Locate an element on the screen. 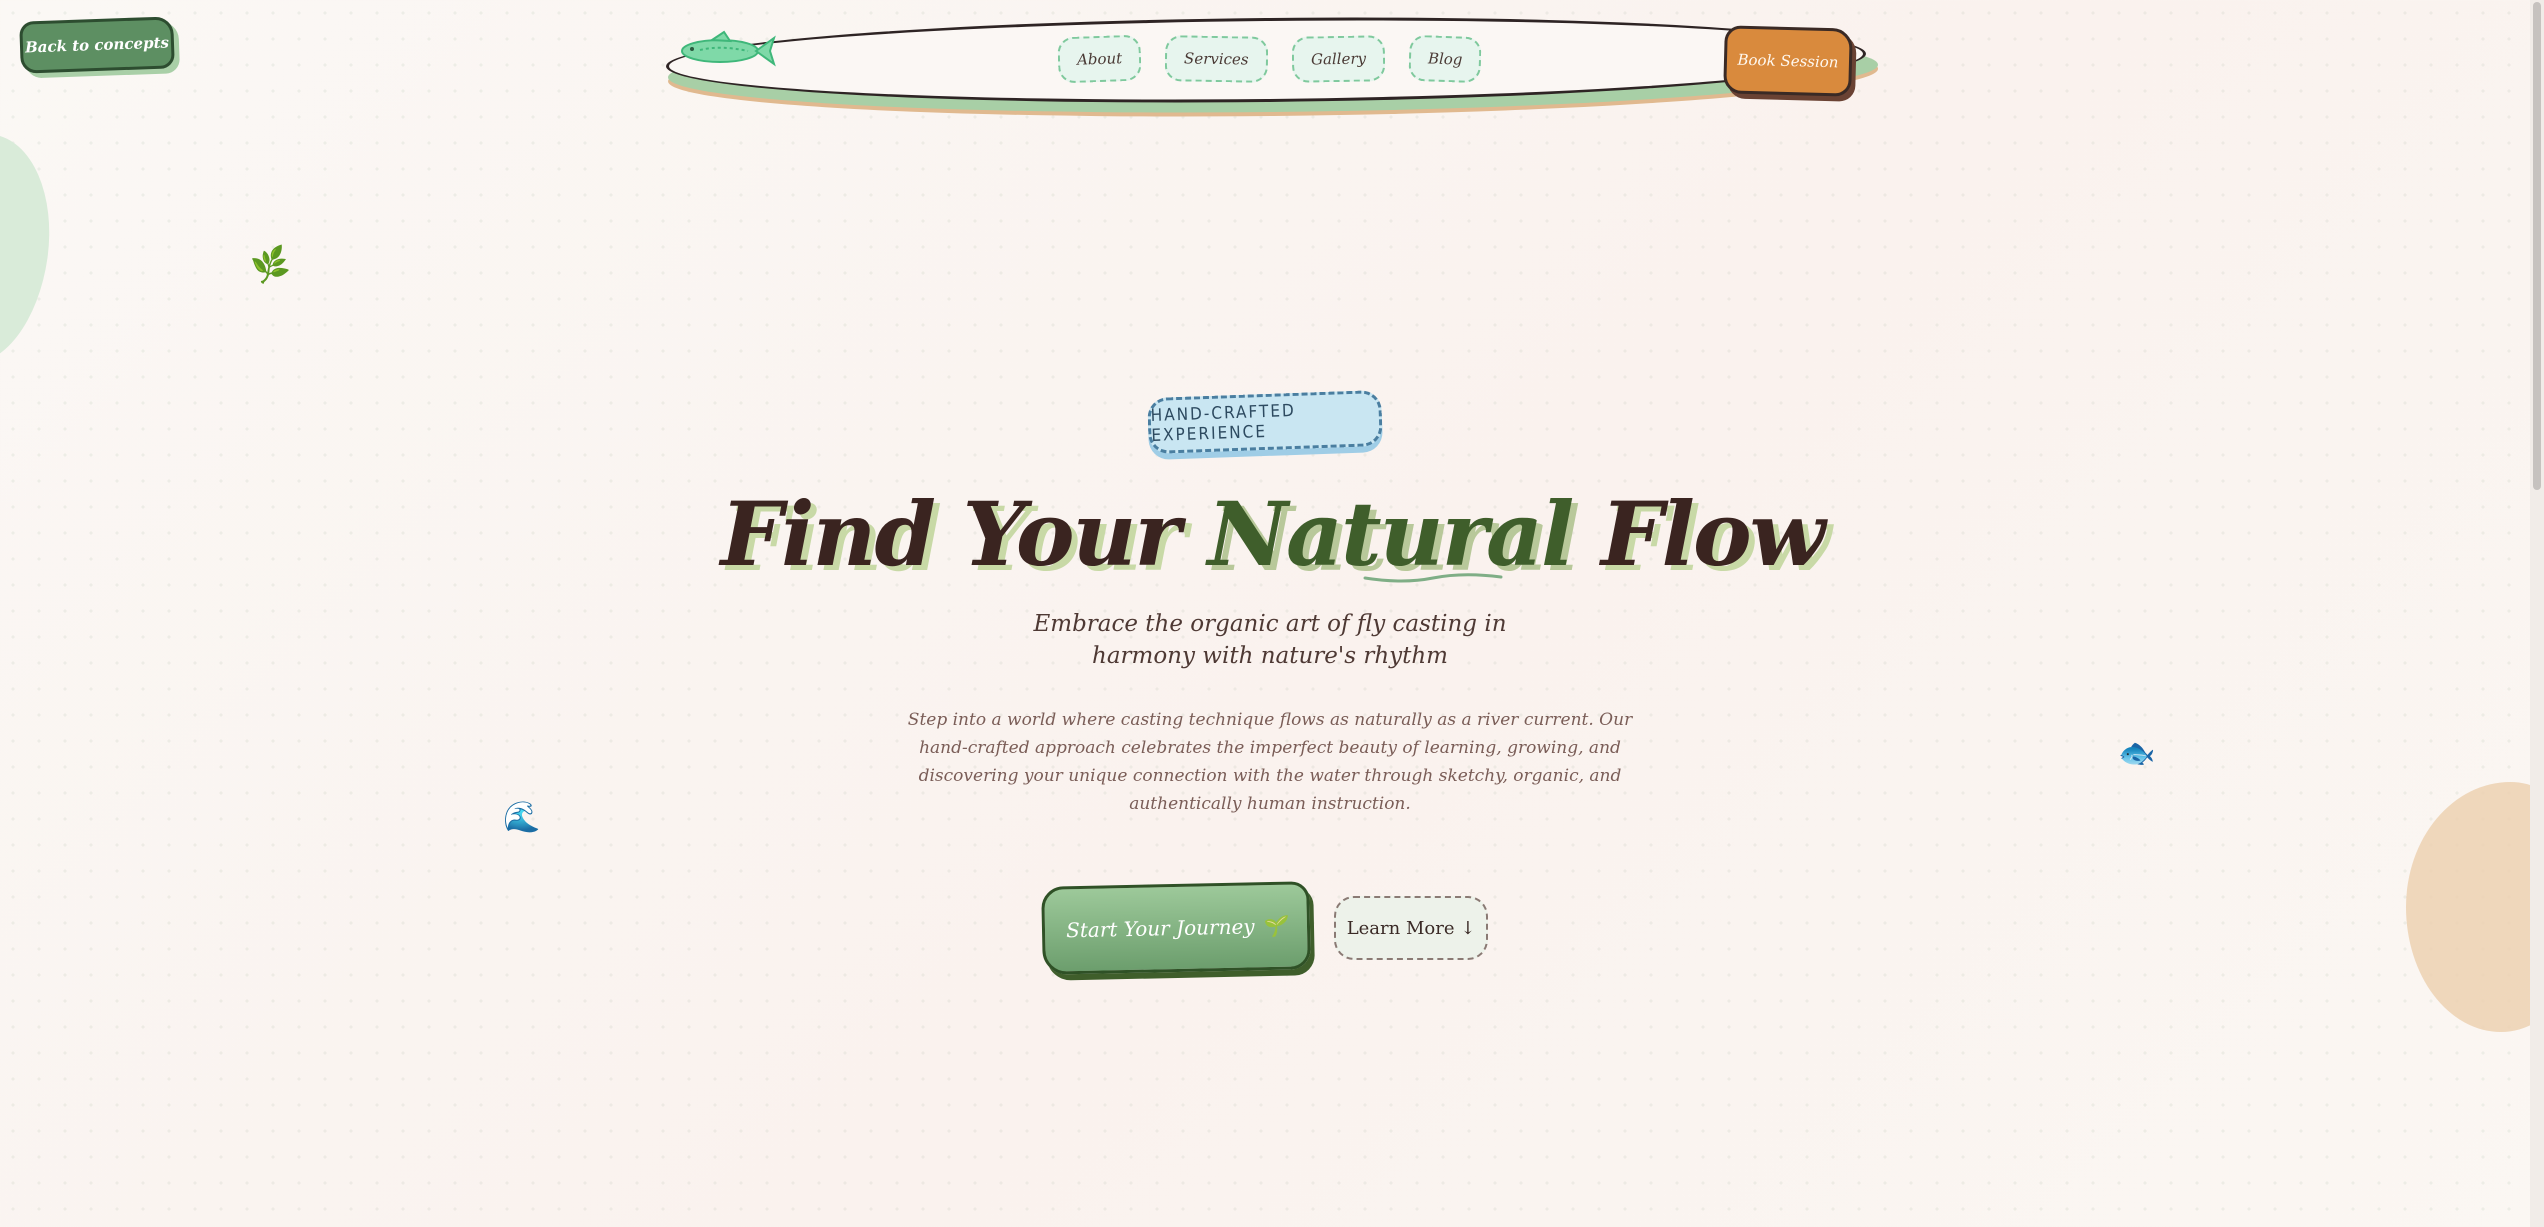 This screenshot has height=1227, width=2544. nav-link-blog: Blog is located at coordinates (1445, 59).